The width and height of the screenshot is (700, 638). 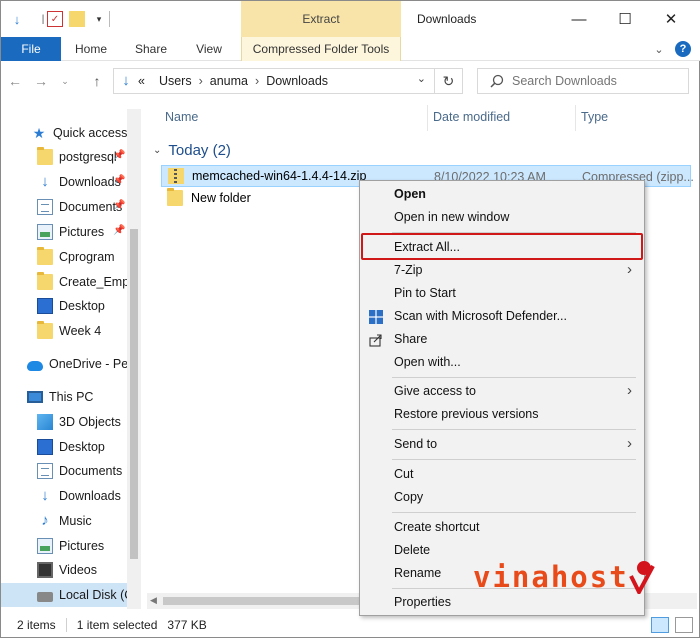 I want to click on menu-item-open: Open, so click(x=502, y=194).